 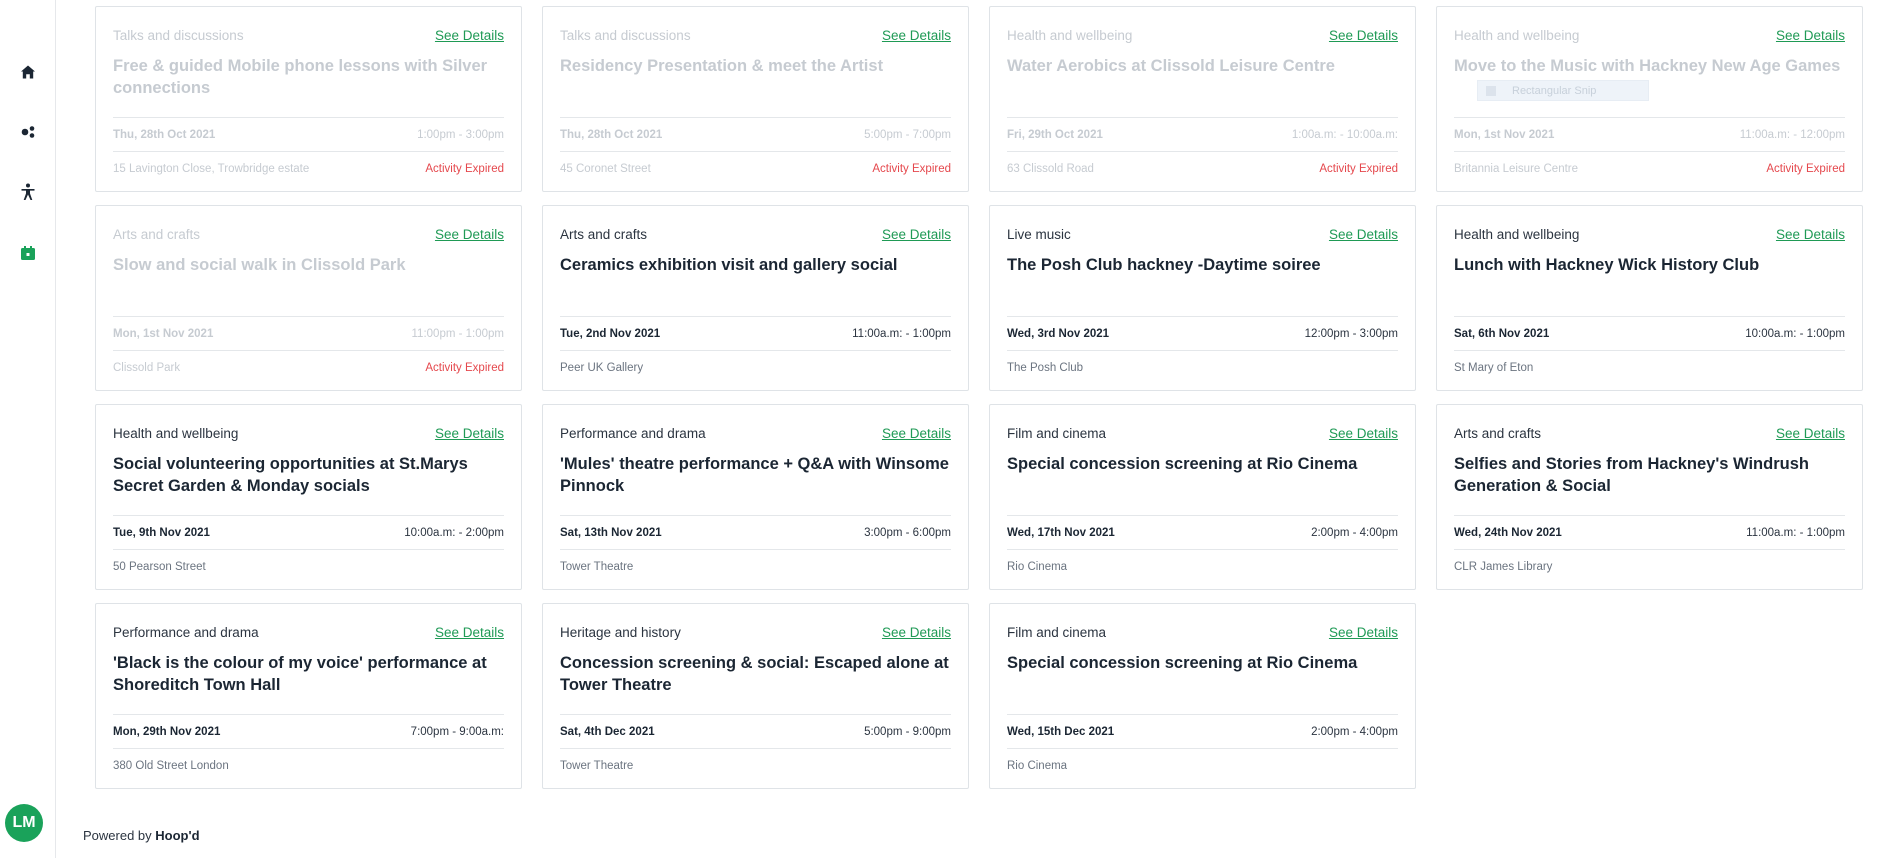 I want to click on activity-location: 15 Lavington Close, Trowbridge estate, so click(x=211, y=168).